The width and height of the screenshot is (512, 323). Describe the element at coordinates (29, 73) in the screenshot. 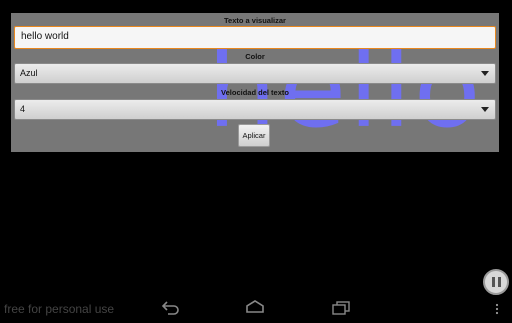

I see `color-select-value: Azul` at that location.